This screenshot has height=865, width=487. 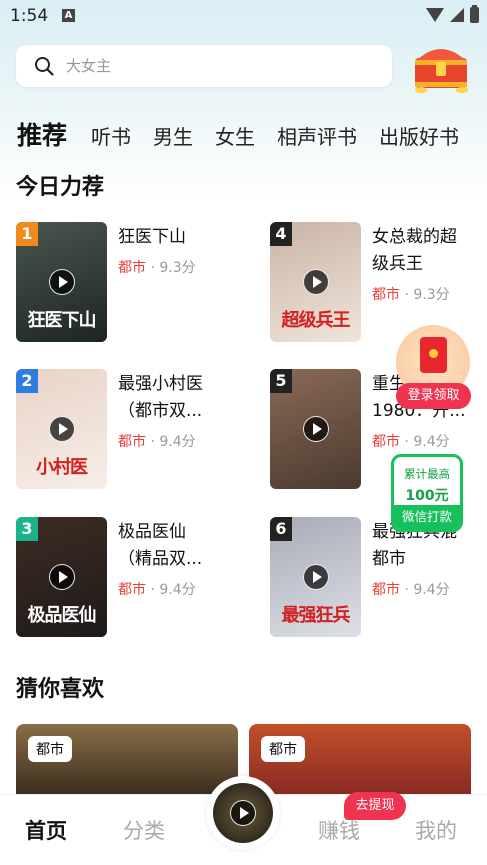 I want to click on rank-badge: 1, so click(x=27, y=234).